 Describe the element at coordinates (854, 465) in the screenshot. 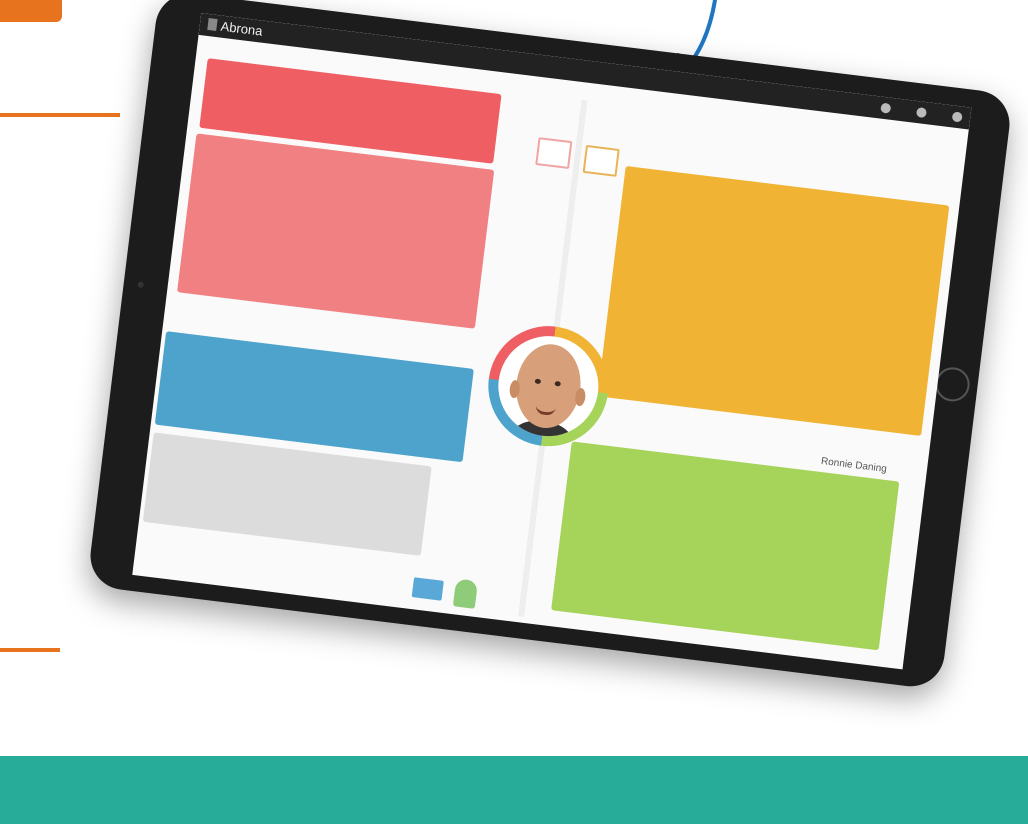

I see `user-name: Ronnie Daning` at that location.